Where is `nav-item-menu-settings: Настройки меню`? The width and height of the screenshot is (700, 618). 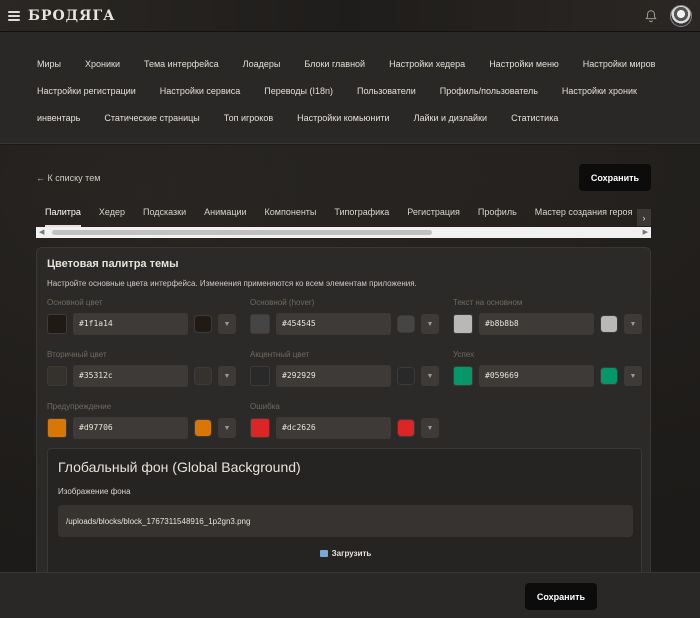
nav-item-menu-settings: Настройки меню is located at coordinates (524, 64).